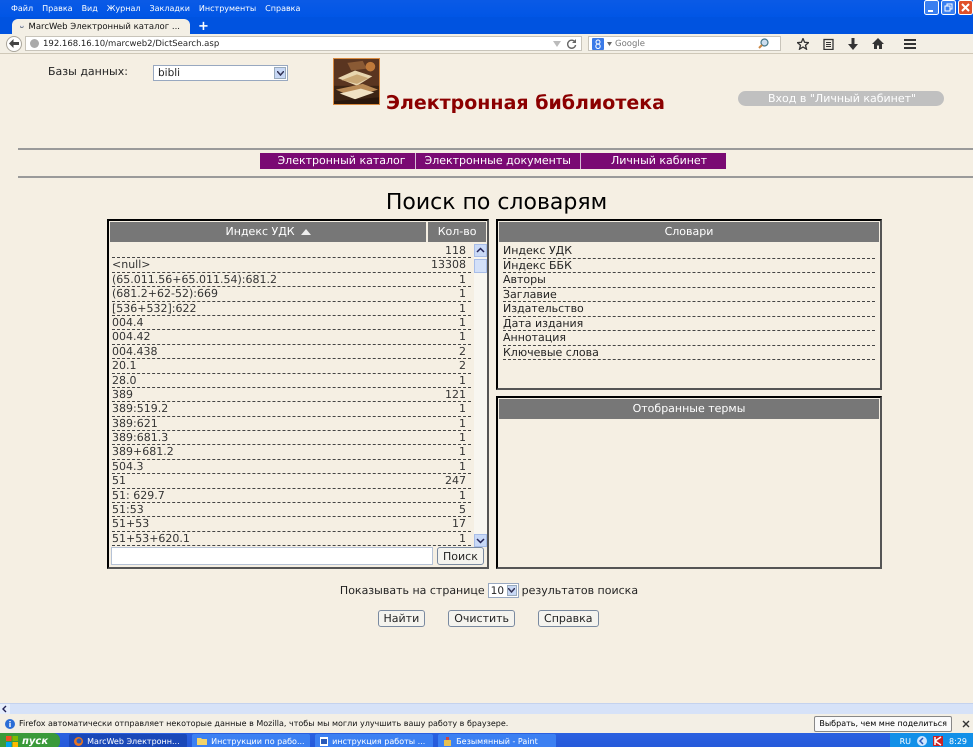 The image size is (973, 747). Describe the element at coordinates (303, 43) in the screenshot. I see `address-field: 192.168.16.10/marcweb2/DictSearch.asp` at that location.